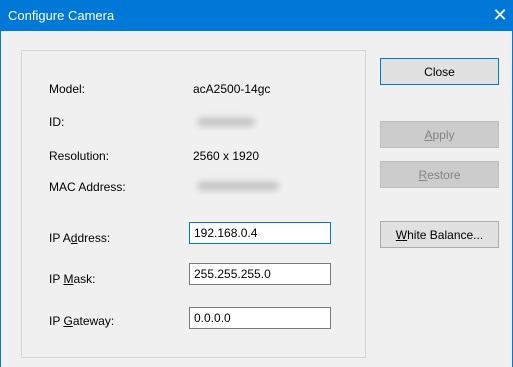 The height and width of the screenshot is (367, 513). Describe the element at coordinates (57, 122) in the screenshot. I see `id-label: ID:` at that location.